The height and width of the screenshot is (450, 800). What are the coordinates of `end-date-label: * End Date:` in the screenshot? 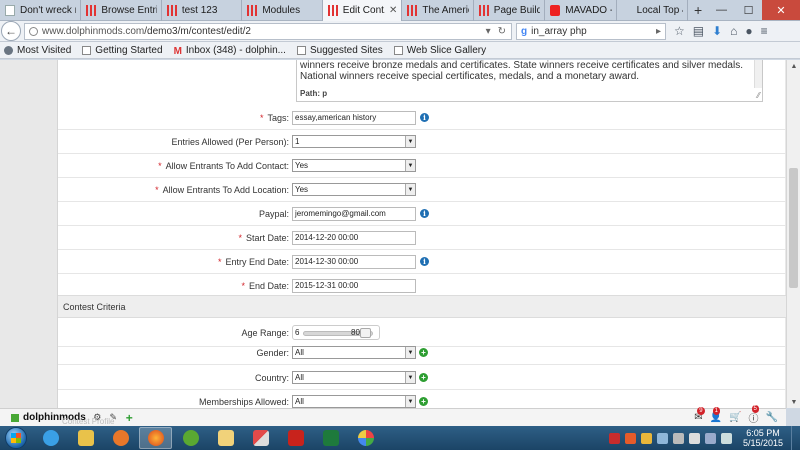 It's located at (265, 285).